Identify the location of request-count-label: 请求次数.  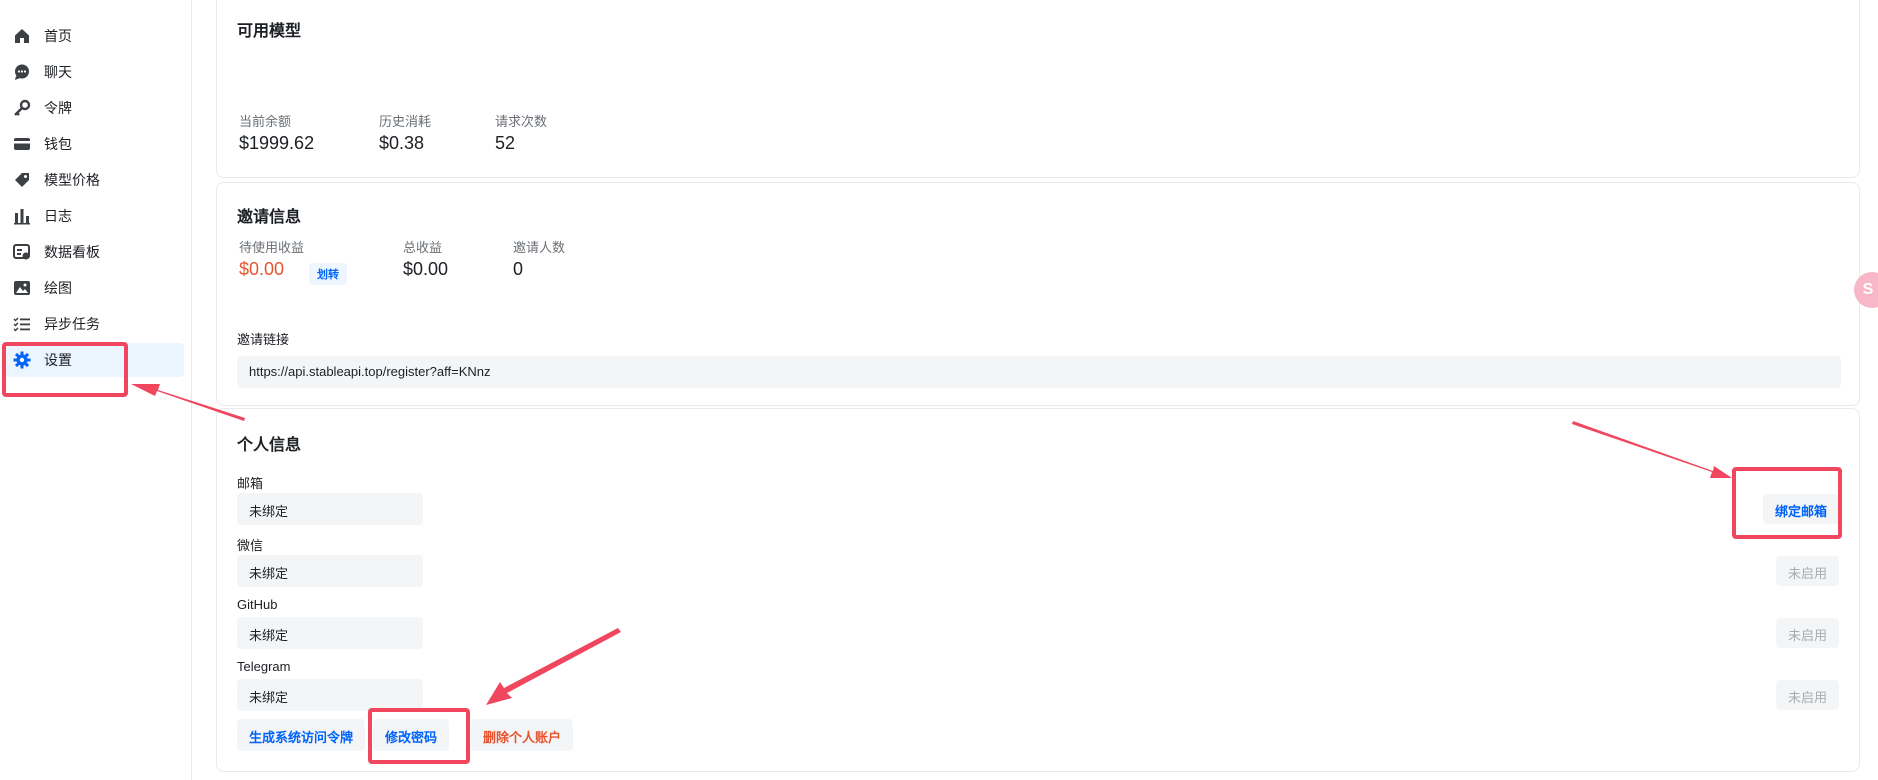
(521, 121).